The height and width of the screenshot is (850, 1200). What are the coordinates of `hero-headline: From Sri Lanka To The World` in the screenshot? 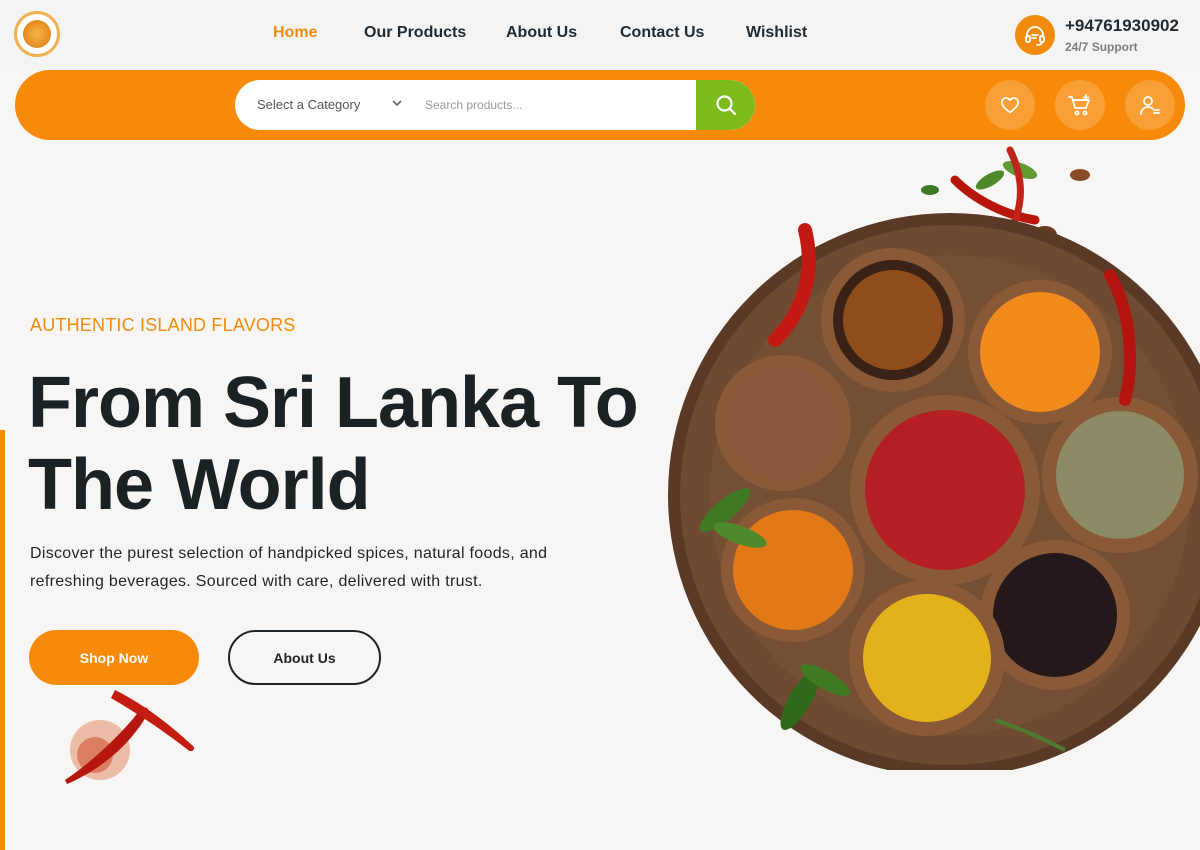 It's located at (368, 444).